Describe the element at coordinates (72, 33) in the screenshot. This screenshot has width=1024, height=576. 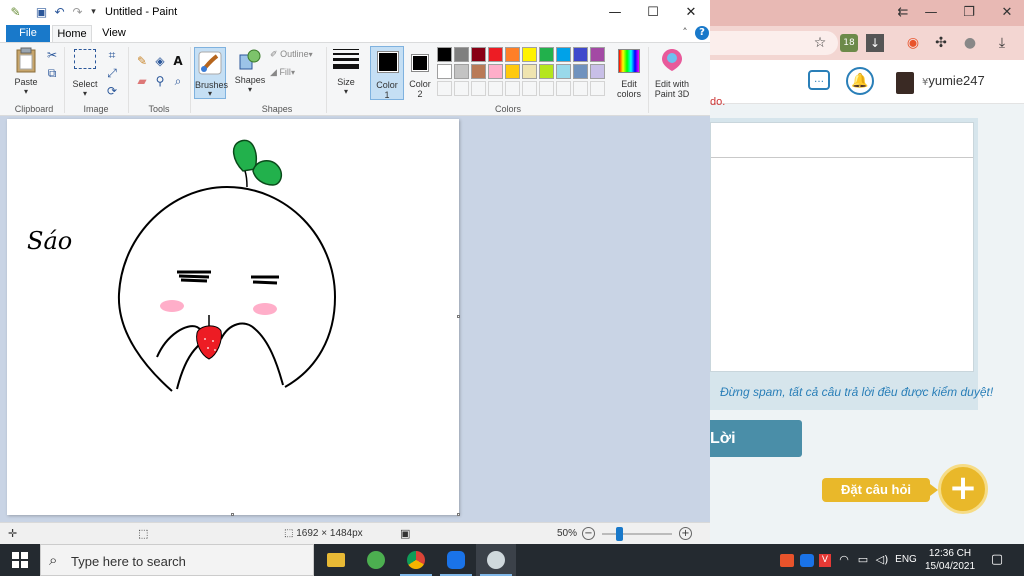
I see `tab-home: Home` at that location.